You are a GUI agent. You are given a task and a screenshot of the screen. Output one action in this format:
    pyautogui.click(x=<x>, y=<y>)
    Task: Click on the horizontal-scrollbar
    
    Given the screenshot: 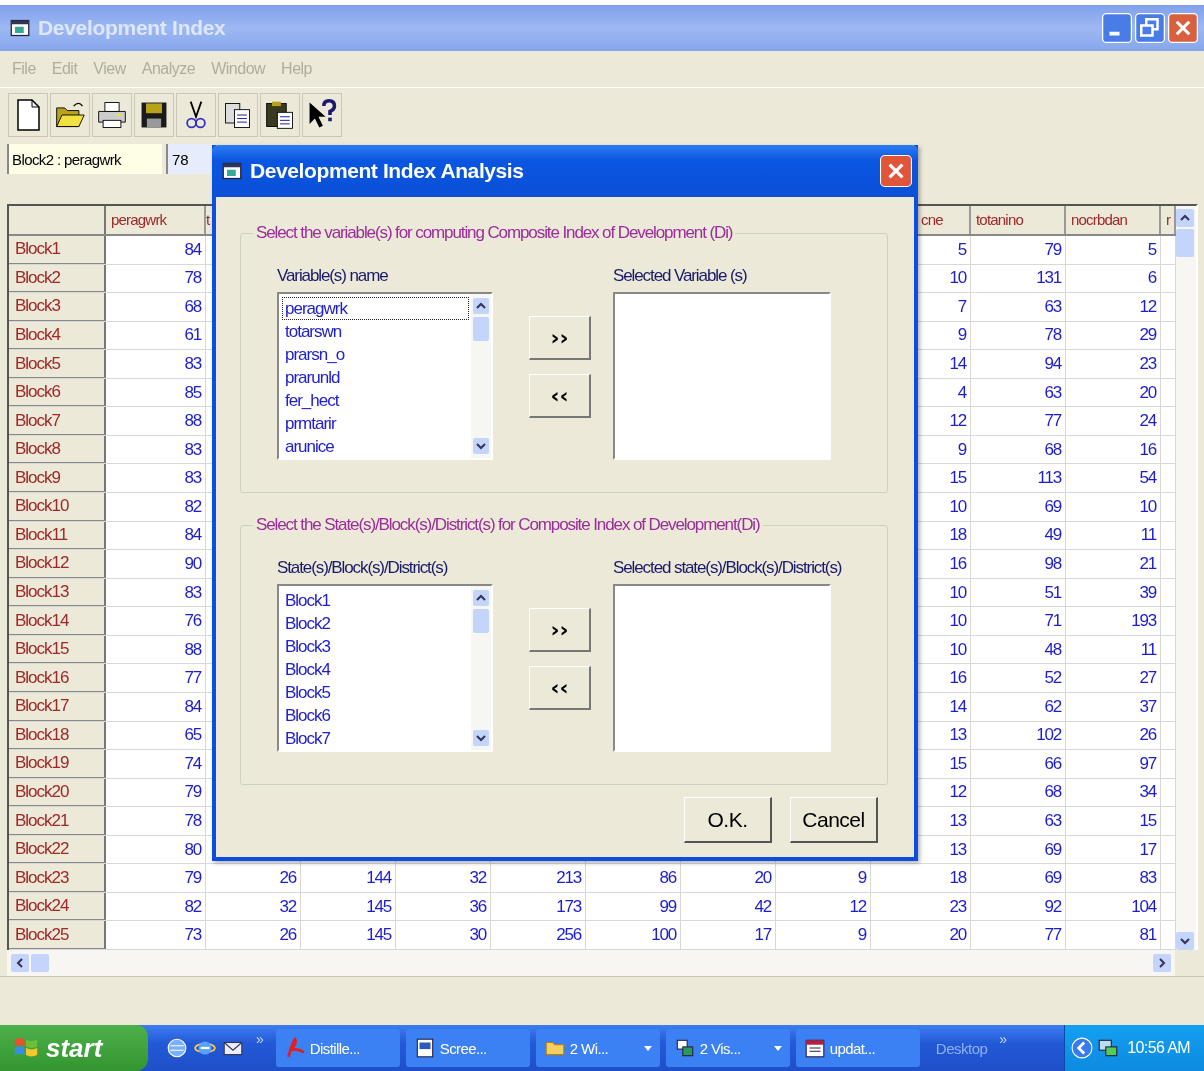 What is the action you would take?
    pyautogui.click(x=591, y=963)
    